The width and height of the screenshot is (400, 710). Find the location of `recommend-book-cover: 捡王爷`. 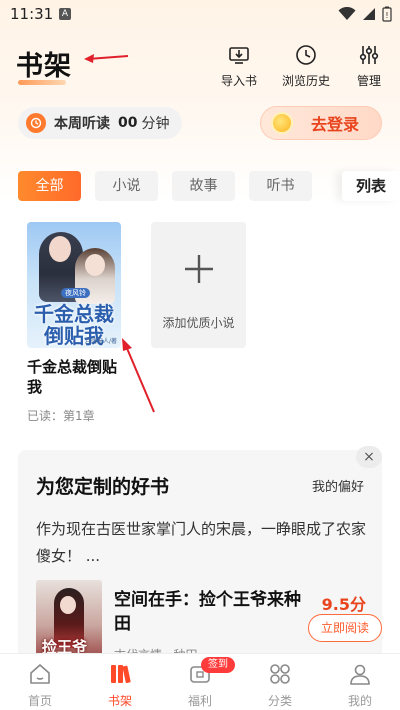

recommend-book-cover: 捡王爷 is located at coordinates (69, 620).